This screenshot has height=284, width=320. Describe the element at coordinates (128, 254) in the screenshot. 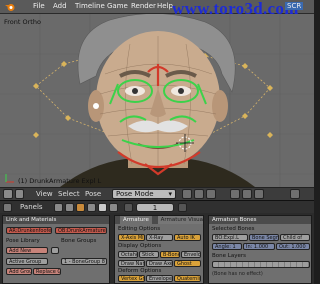

I see `octahedron-toggle: Octahedron` at that location.